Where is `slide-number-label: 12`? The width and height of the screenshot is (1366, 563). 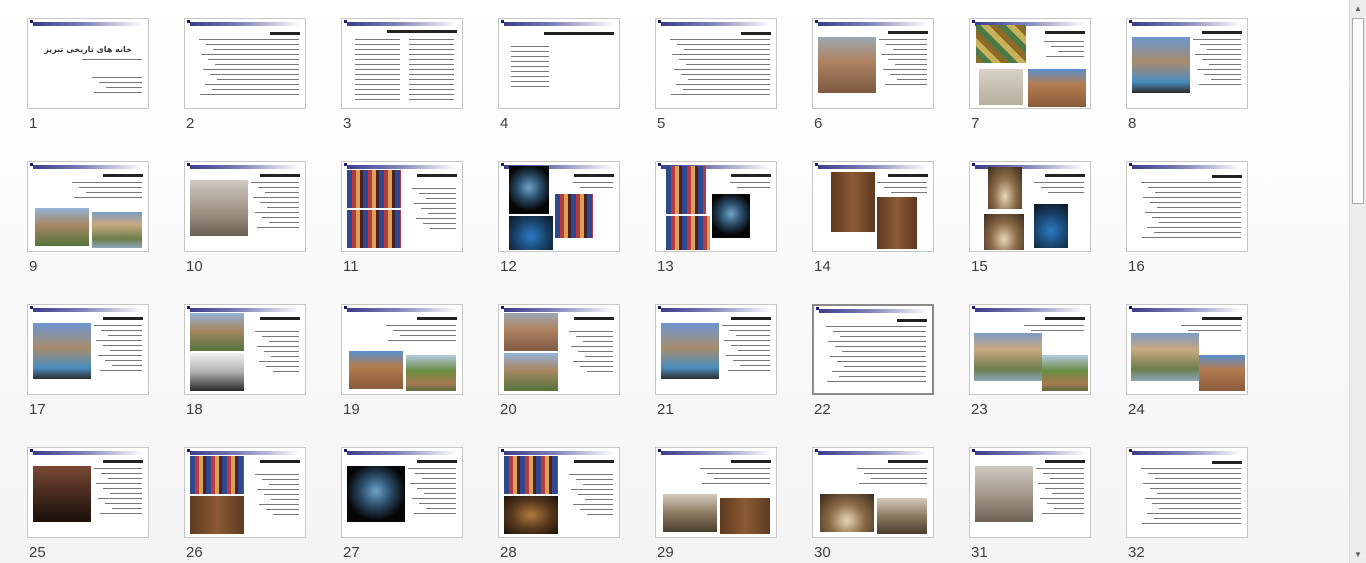 slide-number-label: 12 is located at coordinates (508, 266).